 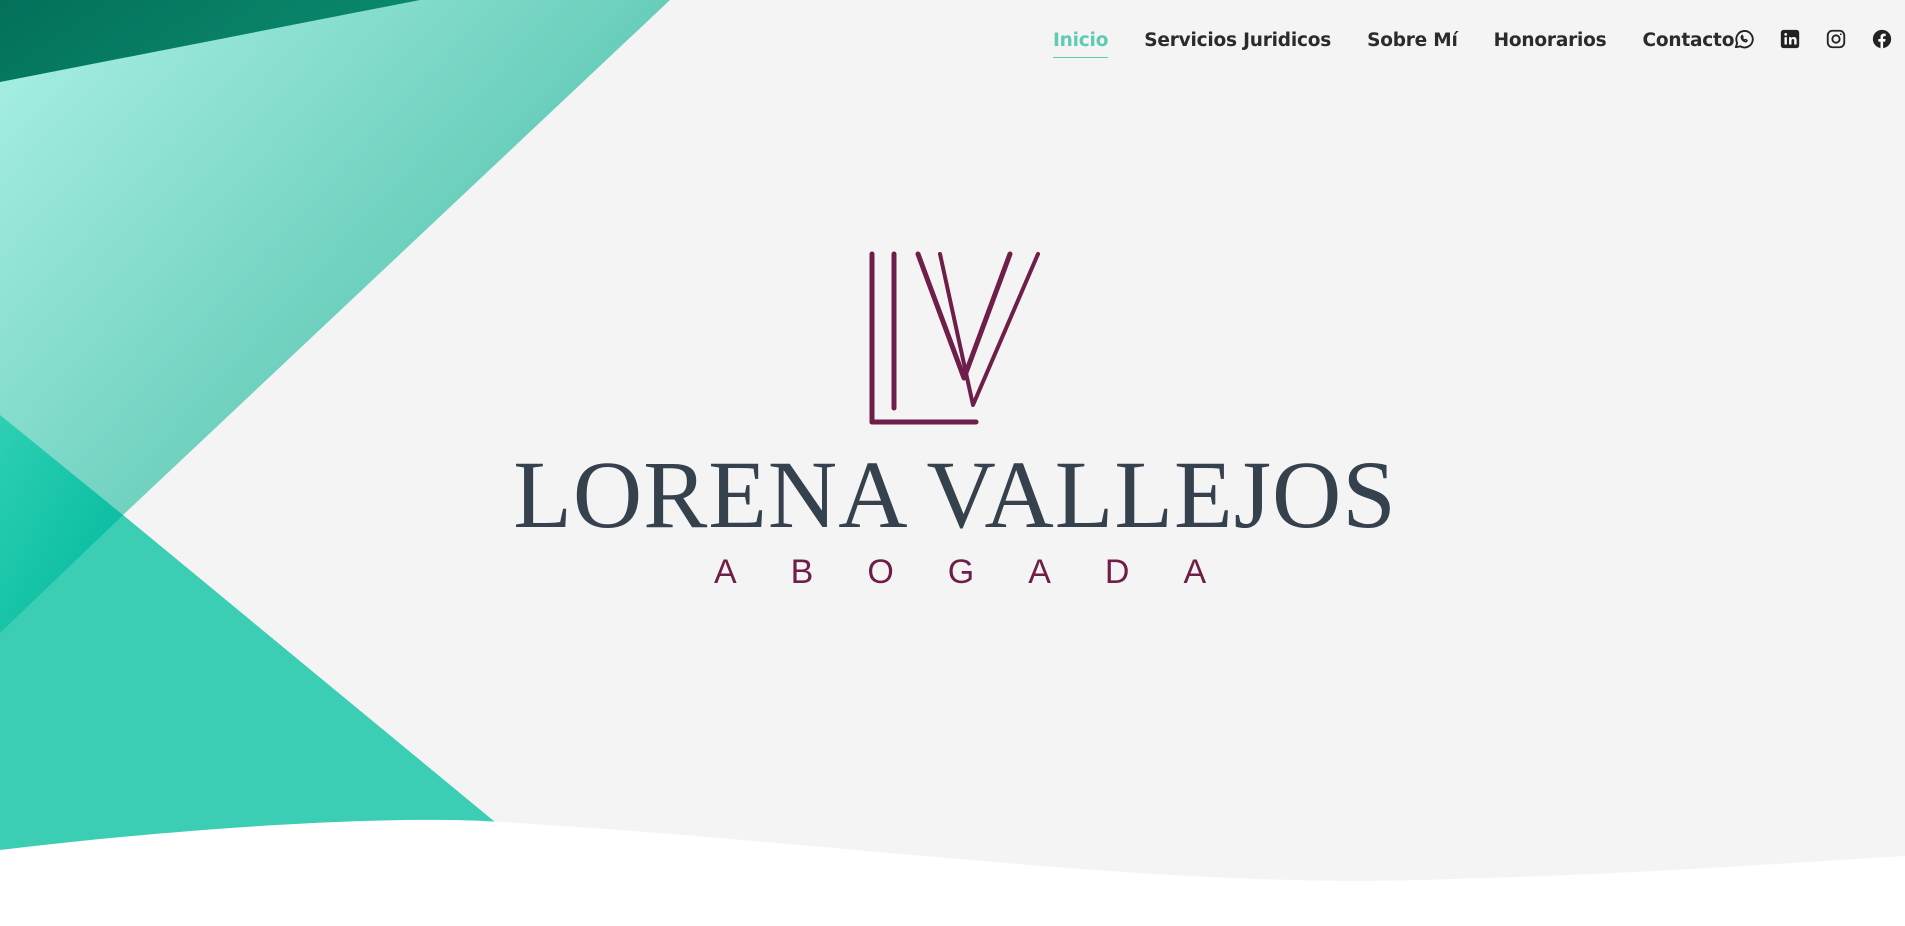 I want to click on facebook-icon, so click(x=1882, y=39).